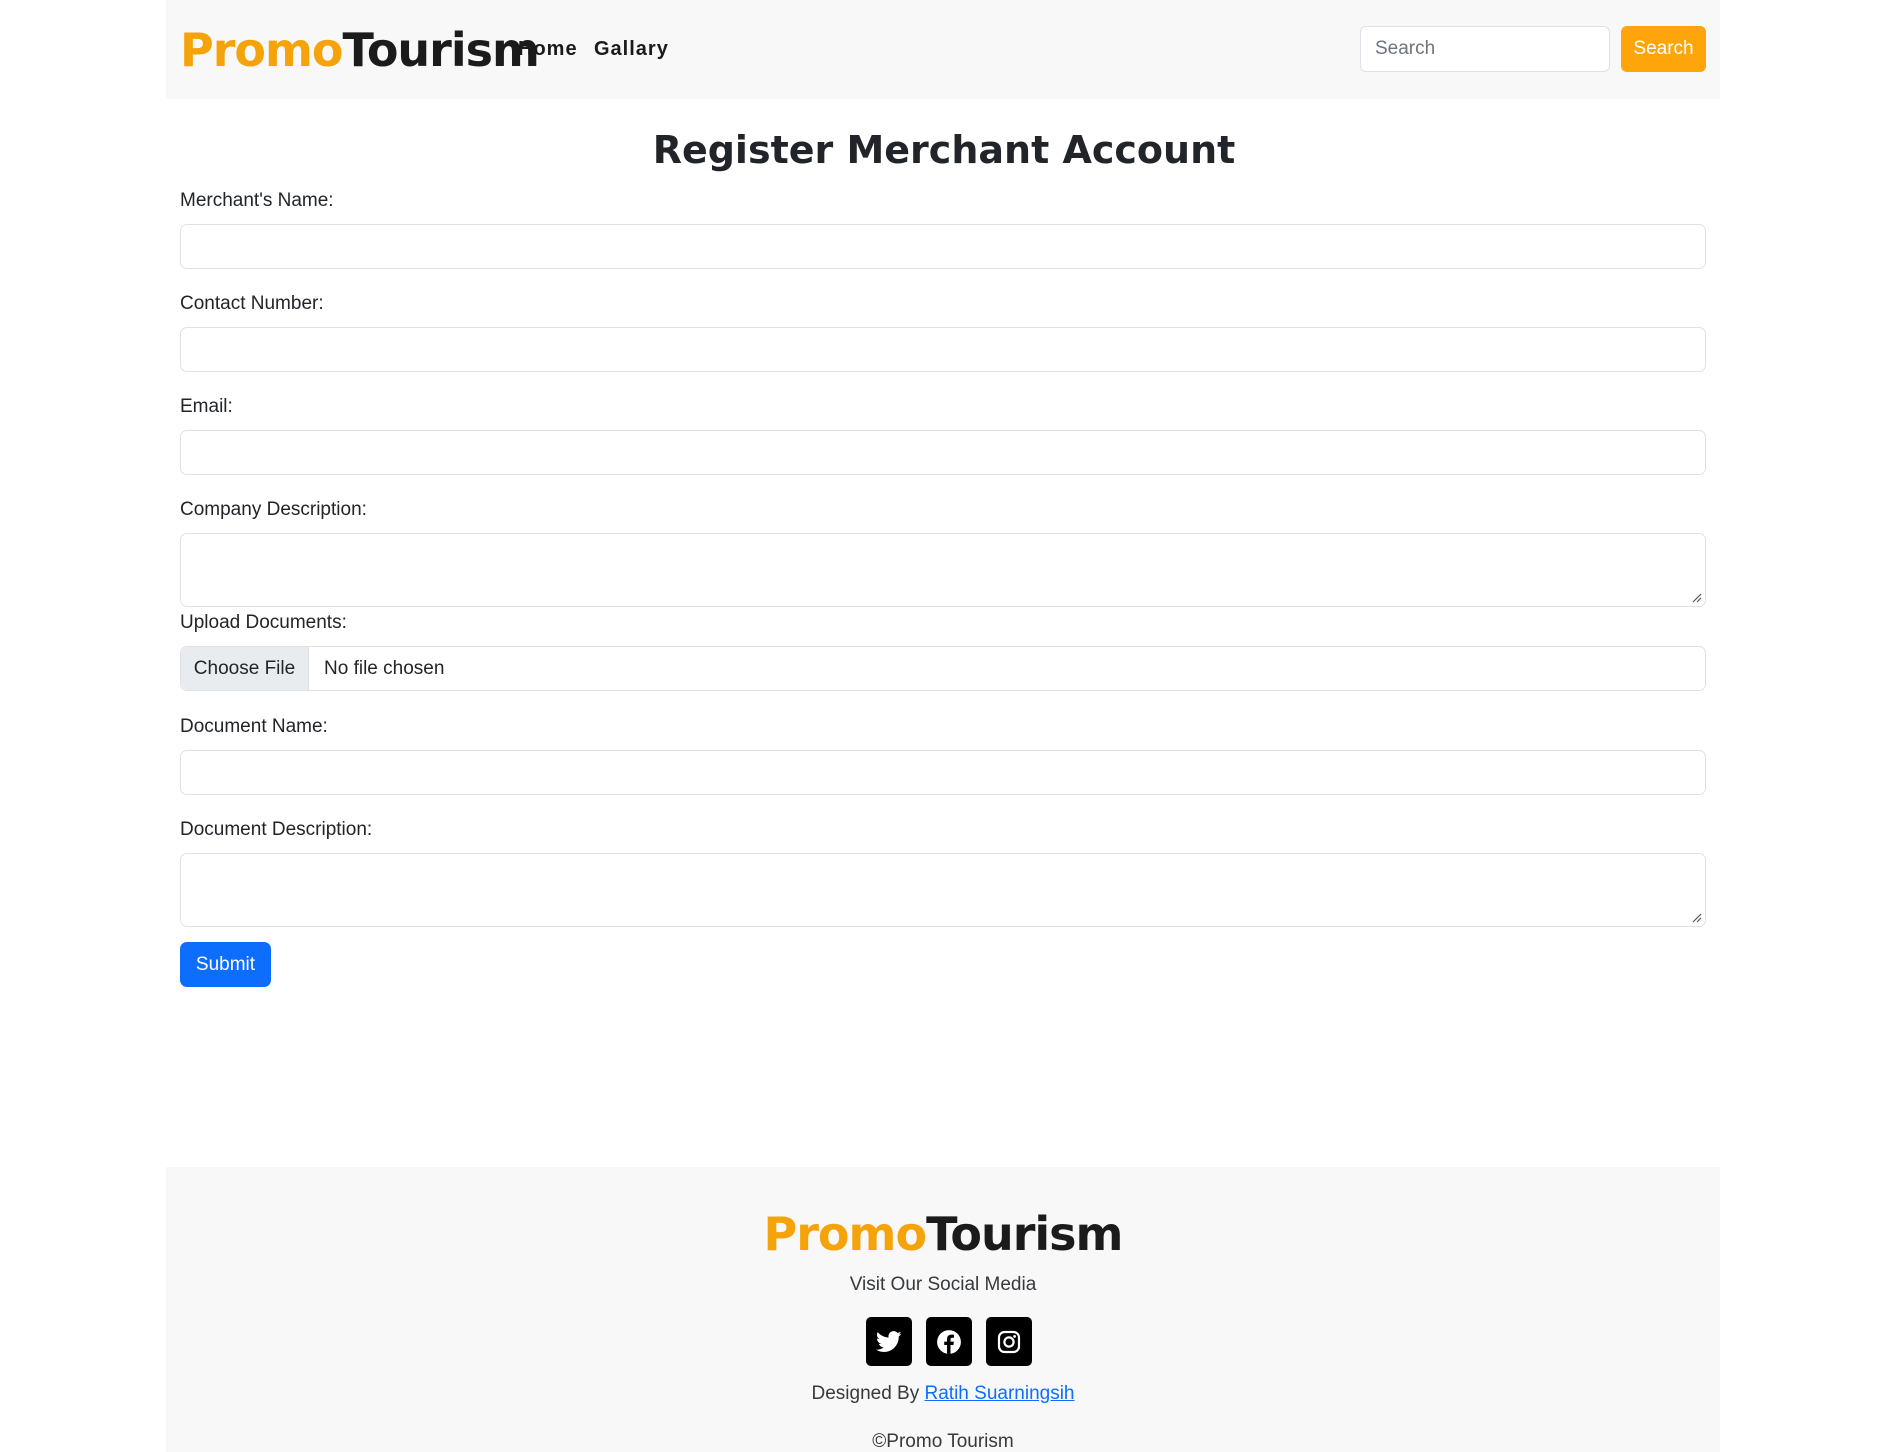  I want to click on navbar: PromoTourism Home Gallary Search, so click(943, 49).